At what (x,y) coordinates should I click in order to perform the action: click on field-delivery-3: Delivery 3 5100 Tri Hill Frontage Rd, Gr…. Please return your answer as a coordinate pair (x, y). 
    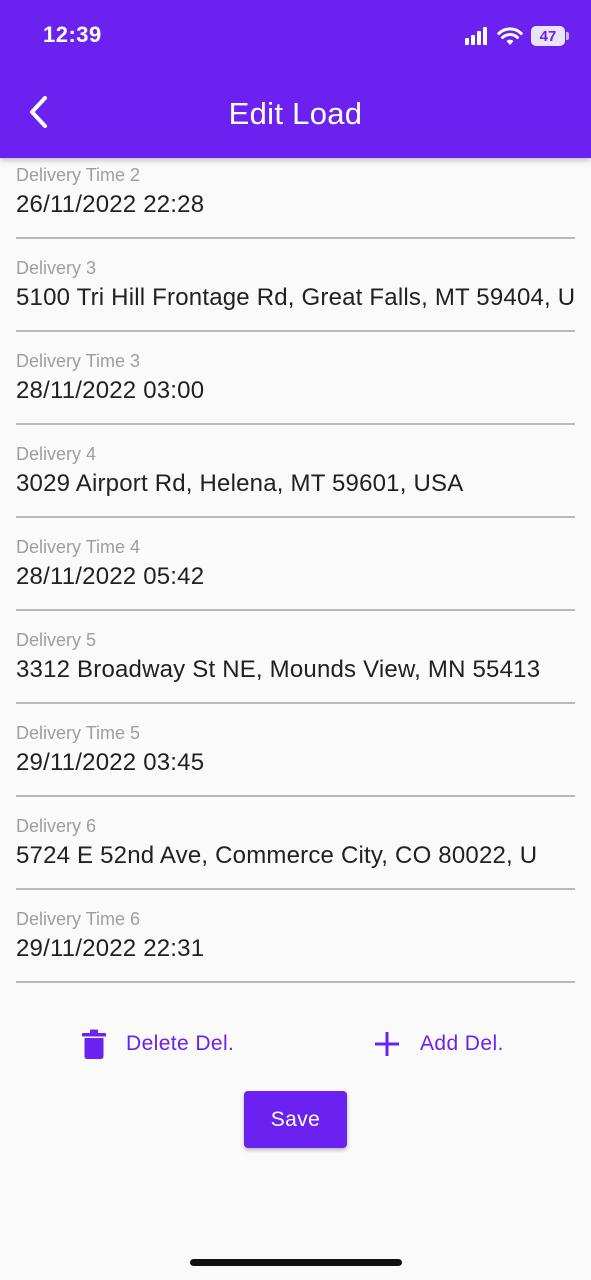
    Looking at the image, I should click on (295, 285).